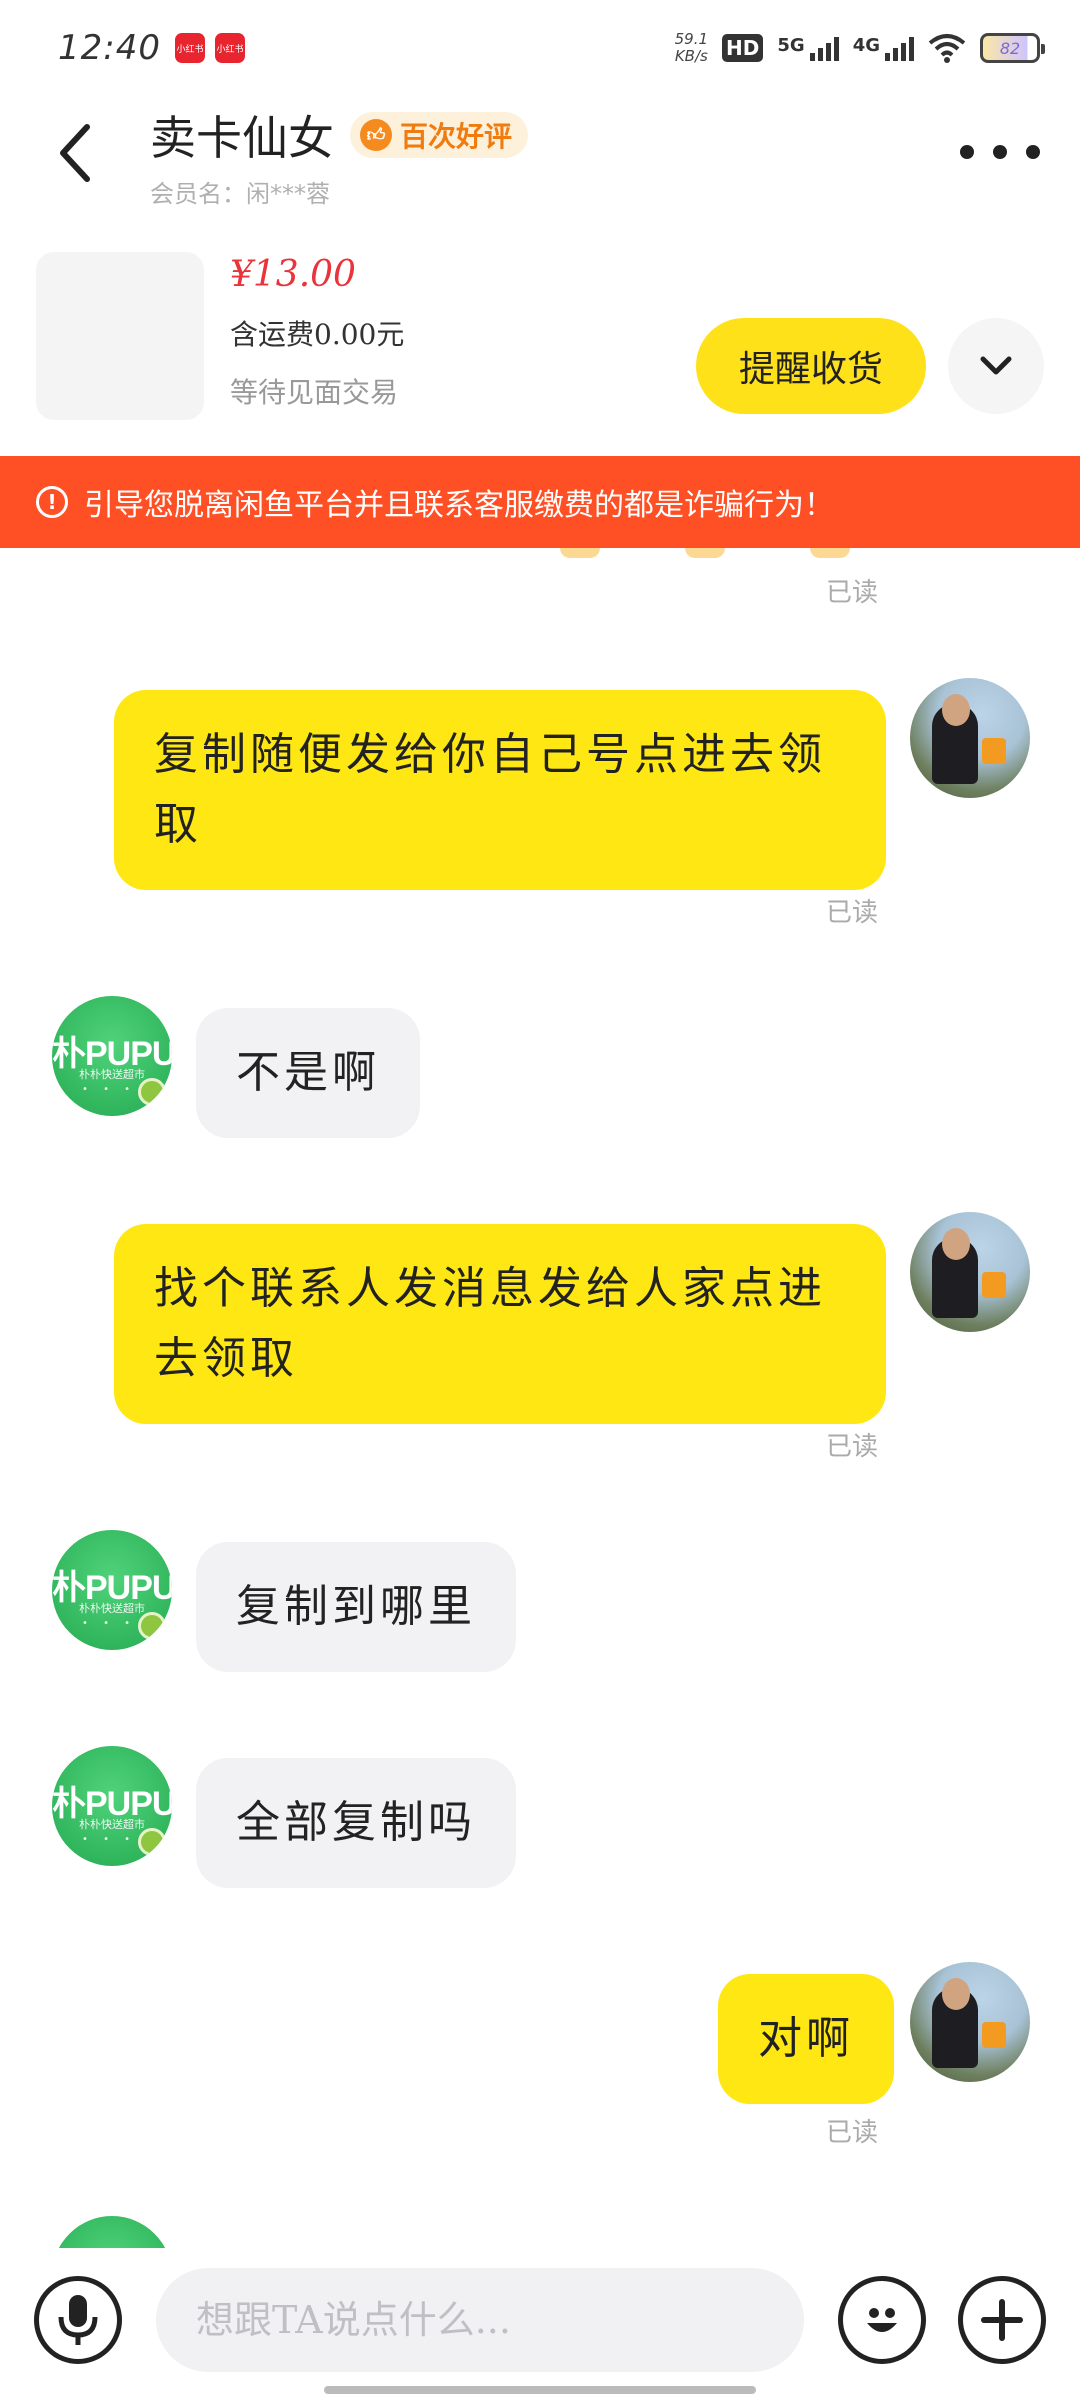 This screenshot has height=2400, width=1080. Describe the element at coordinates (308, 1073) in the screenshot. I see `message-bubble-received: 不是啊` at that location.